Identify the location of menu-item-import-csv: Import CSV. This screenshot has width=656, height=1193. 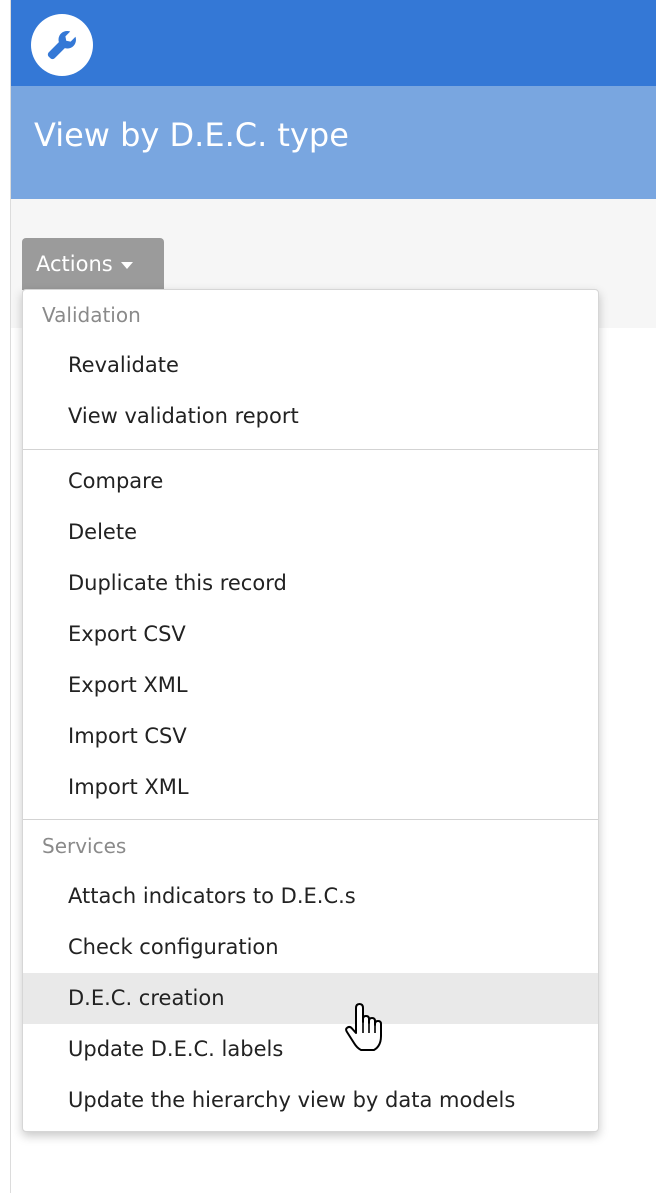
(310, 736).